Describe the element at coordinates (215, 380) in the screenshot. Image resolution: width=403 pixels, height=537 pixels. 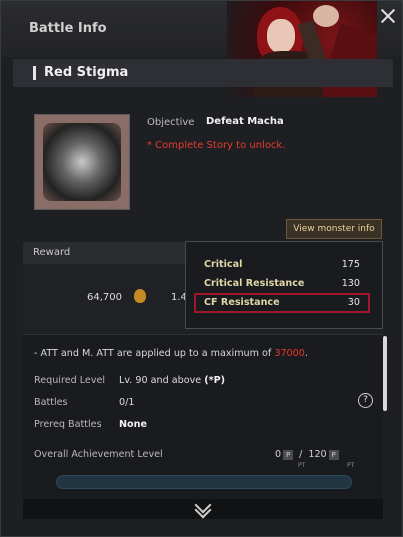
I see `required-level-tag: (*P)` at that location.